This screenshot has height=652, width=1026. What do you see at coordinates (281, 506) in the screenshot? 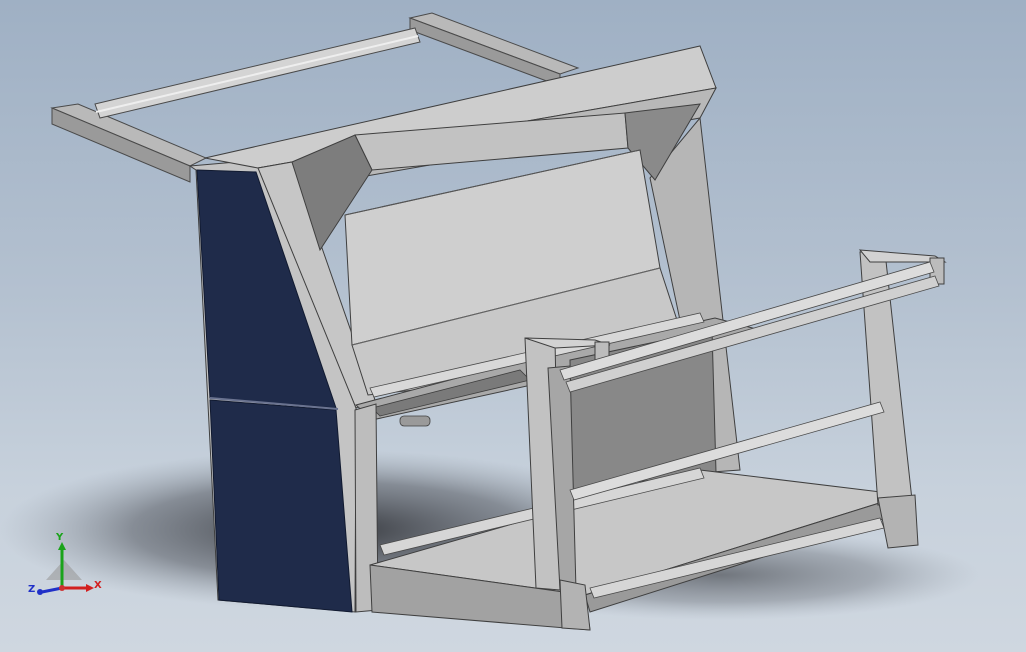
I see `side-panel-lower` at bounding box center [281, 506].